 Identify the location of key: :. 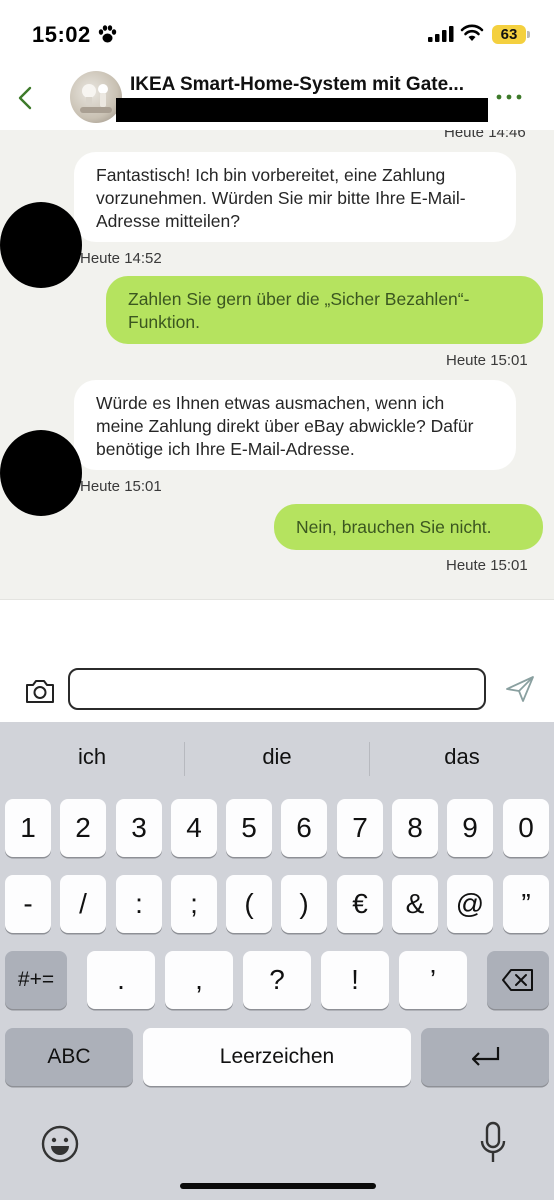
(139, 904).